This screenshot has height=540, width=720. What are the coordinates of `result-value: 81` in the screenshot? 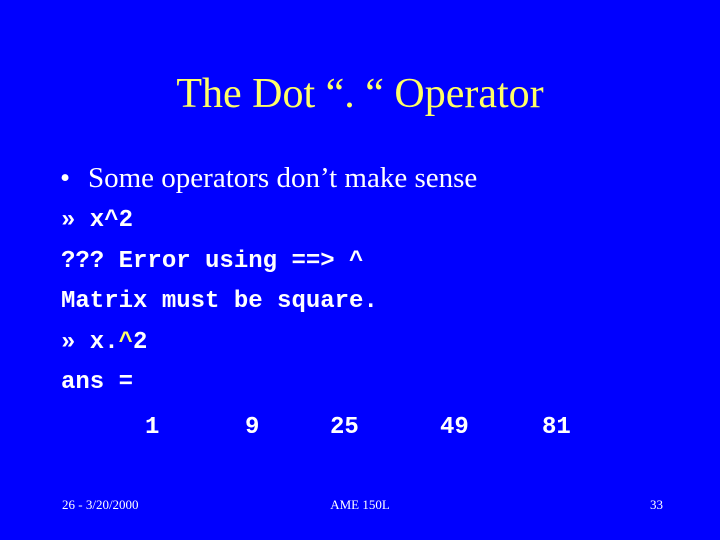 It's located at (556, 427).